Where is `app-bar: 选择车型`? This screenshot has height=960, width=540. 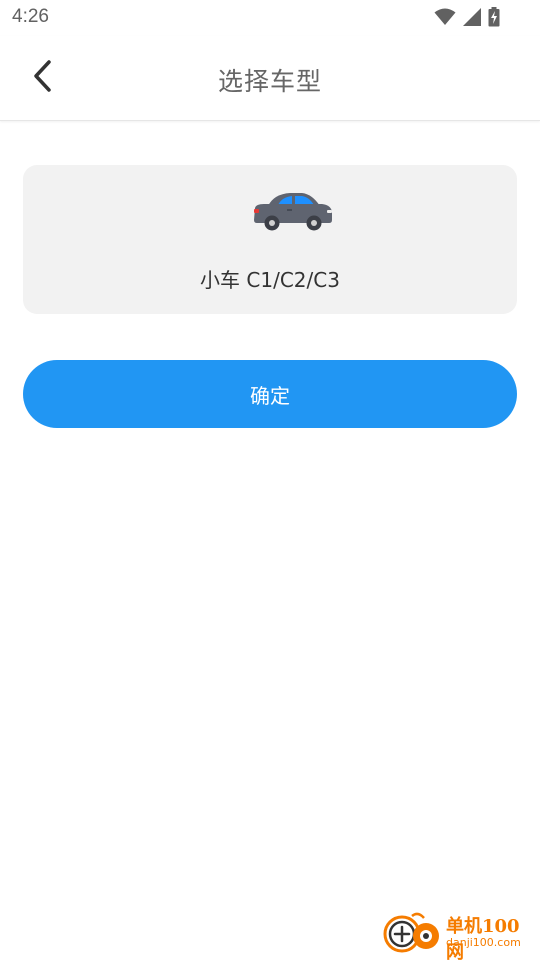
app-bar: 选择车型 is located at coordinates (270, 78).